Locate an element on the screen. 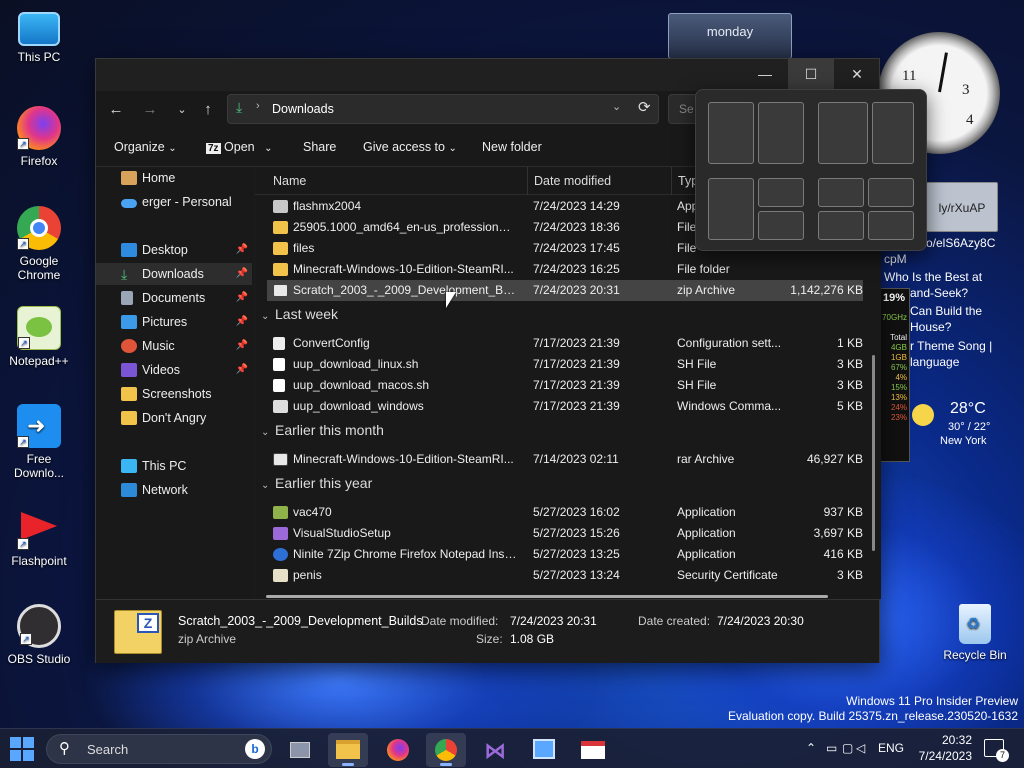 Image resolution: width=1024 pixels, height=768 pixels. notification-center-button: 7 is located at coordinates (996, 750).